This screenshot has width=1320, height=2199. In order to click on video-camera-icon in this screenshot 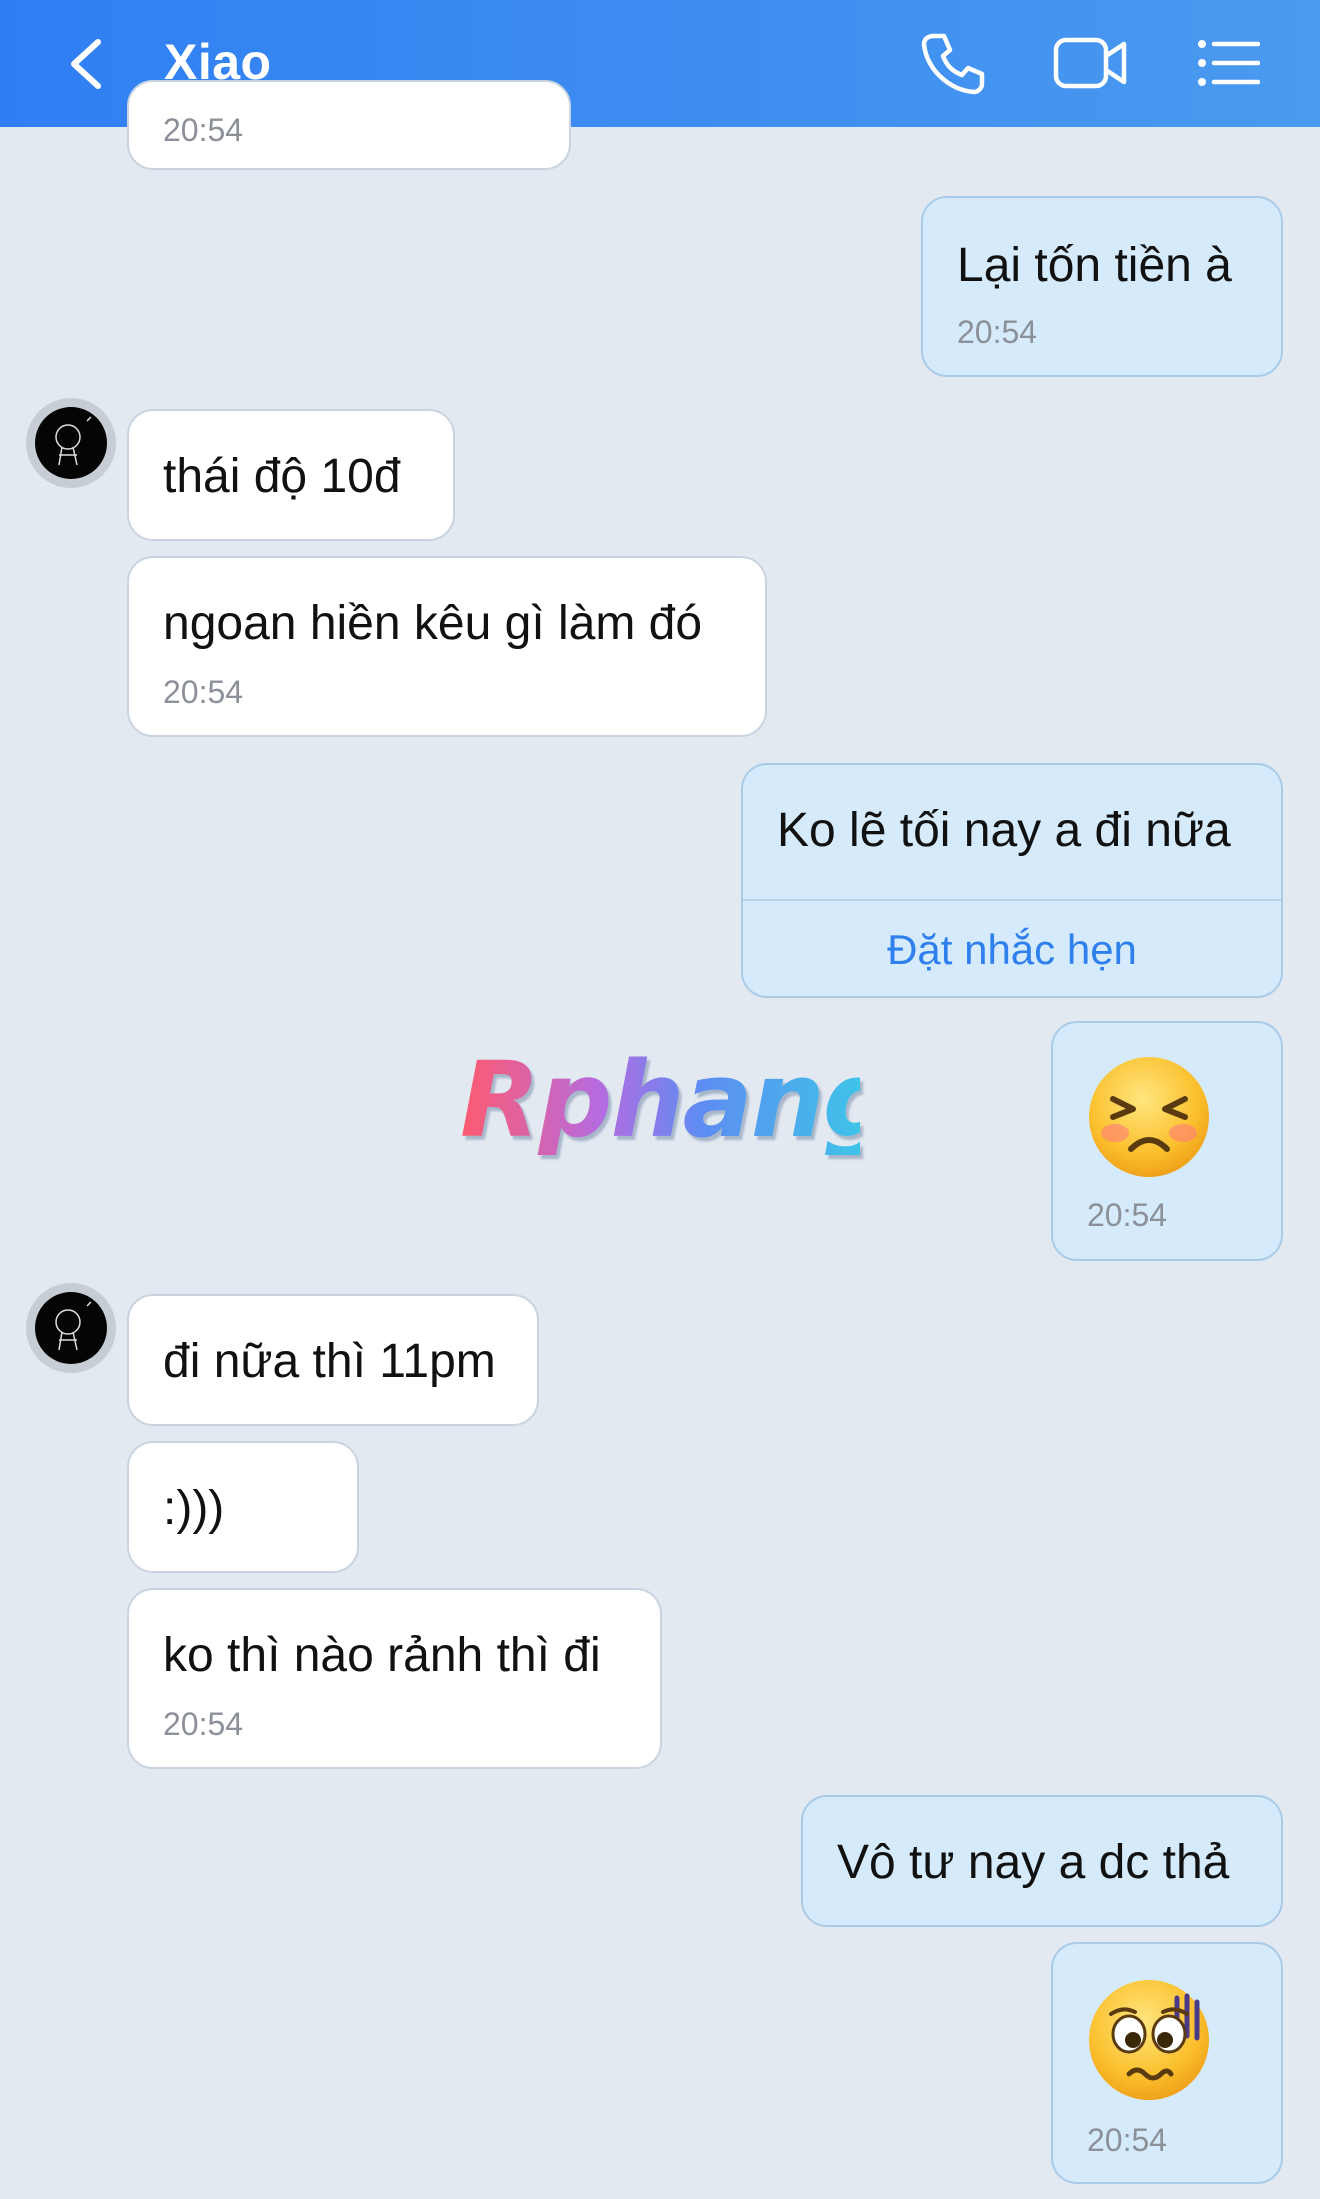, I will do `click(1090, 63)`.